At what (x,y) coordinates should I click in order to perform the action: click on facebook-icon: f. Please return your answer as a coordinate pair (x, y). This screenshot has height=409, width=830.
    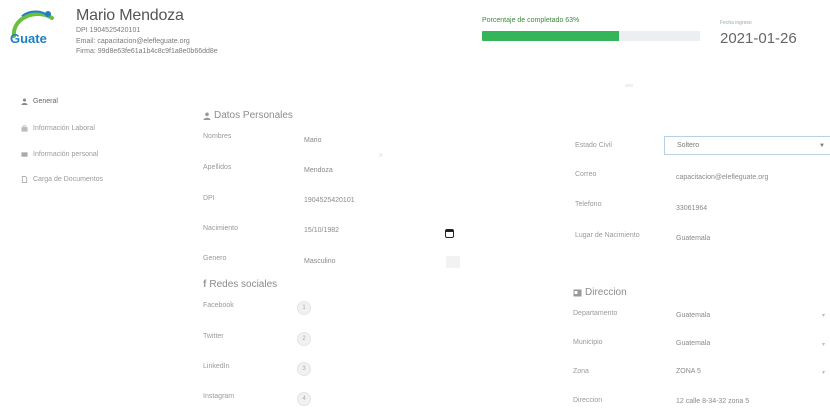
    Looking at the image, I should click on (205, 284).